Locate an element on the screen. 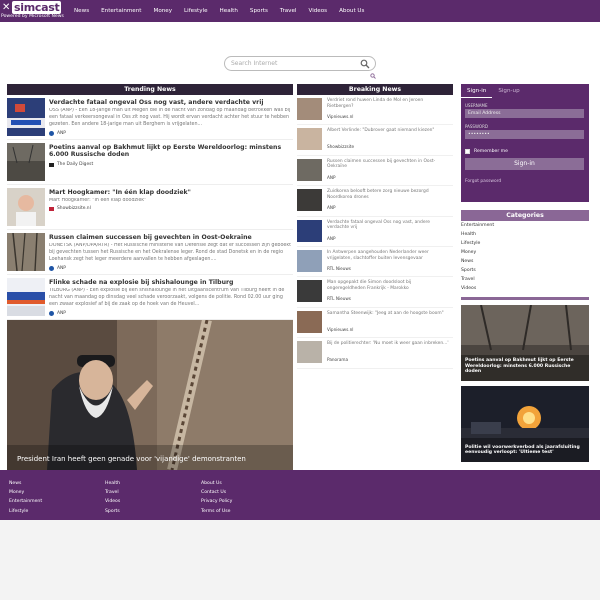  breaking-source: Vipnieuws.nl is located at coordinates (340, 329).